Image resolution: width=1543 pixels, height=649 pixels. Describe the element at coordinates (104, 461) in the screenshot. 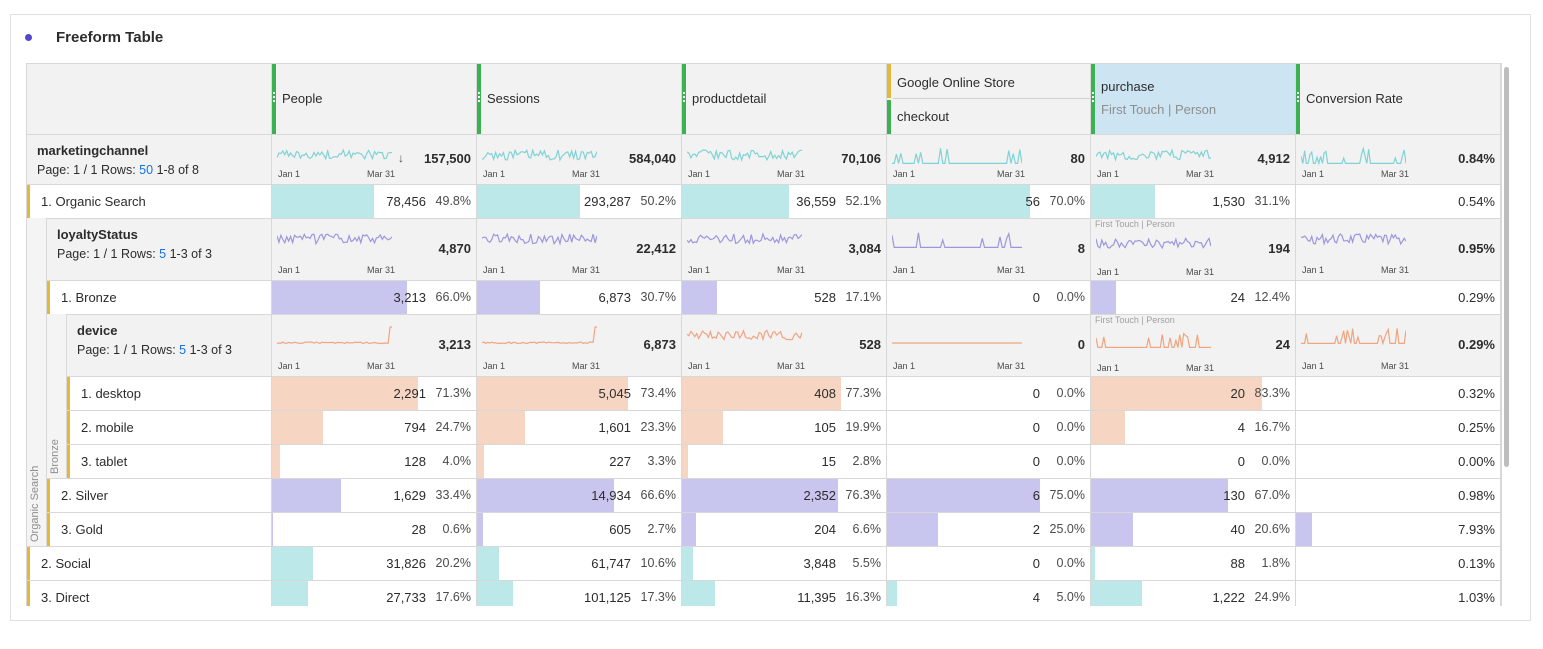

I see `row-label: 3. tablet` at that location.